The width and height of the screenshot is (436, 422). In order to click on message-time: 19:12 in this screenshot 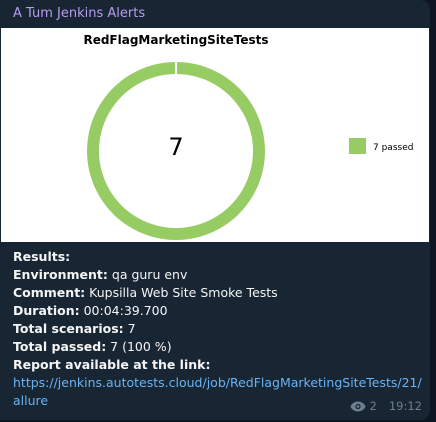, I will do `click(405, 406)`.